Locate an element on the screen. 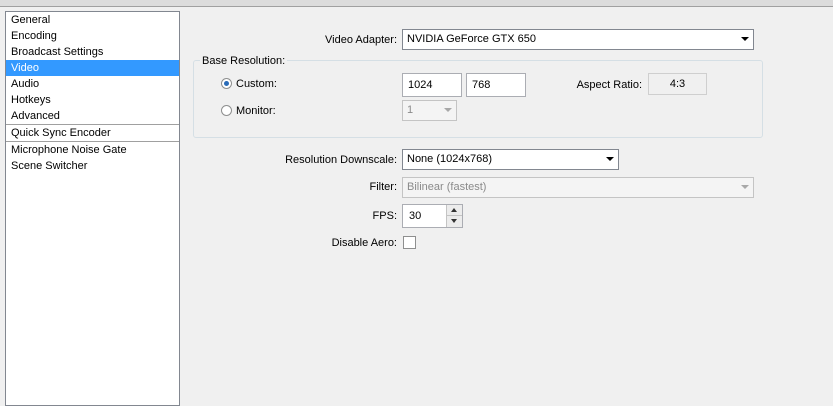  sidebar-item-scene-switcher: Scene Switcher is located at coordinates (92, 166).